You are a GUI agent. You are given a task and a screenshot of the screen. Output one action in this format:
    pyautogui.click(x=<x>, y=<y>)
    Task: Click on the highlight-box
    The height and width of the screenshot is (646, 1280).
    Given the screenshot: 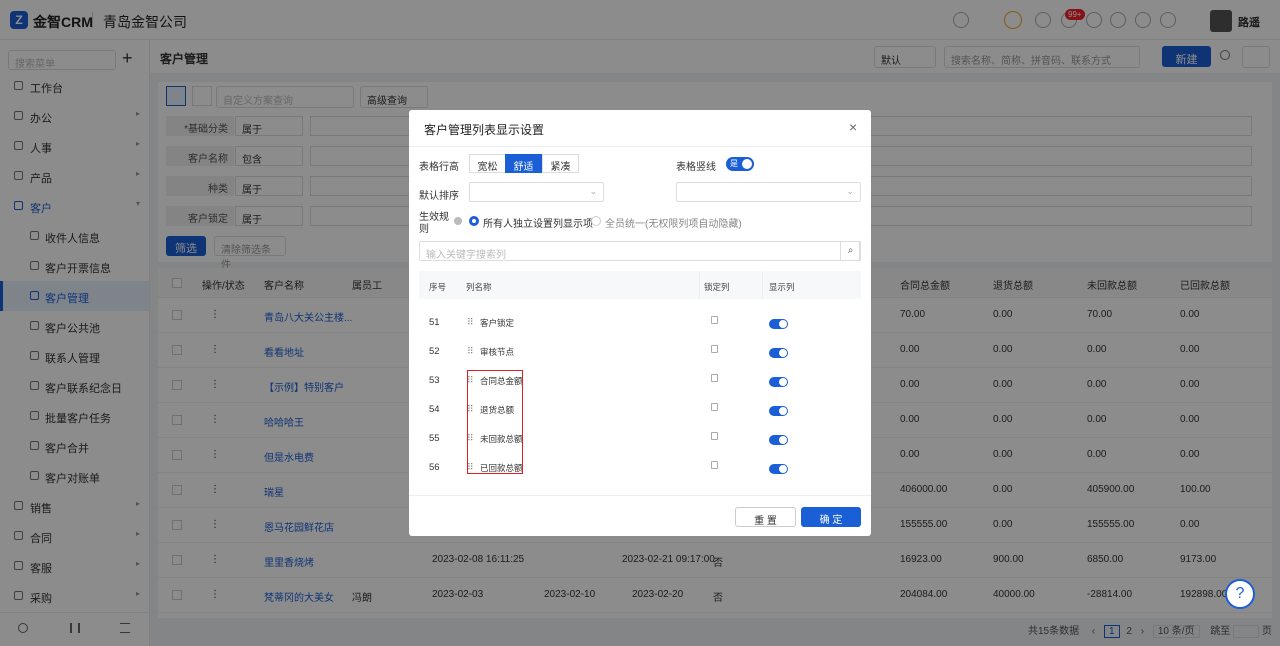 What is the action you would take?
    pyautogui.click(x=495, y=422)
    